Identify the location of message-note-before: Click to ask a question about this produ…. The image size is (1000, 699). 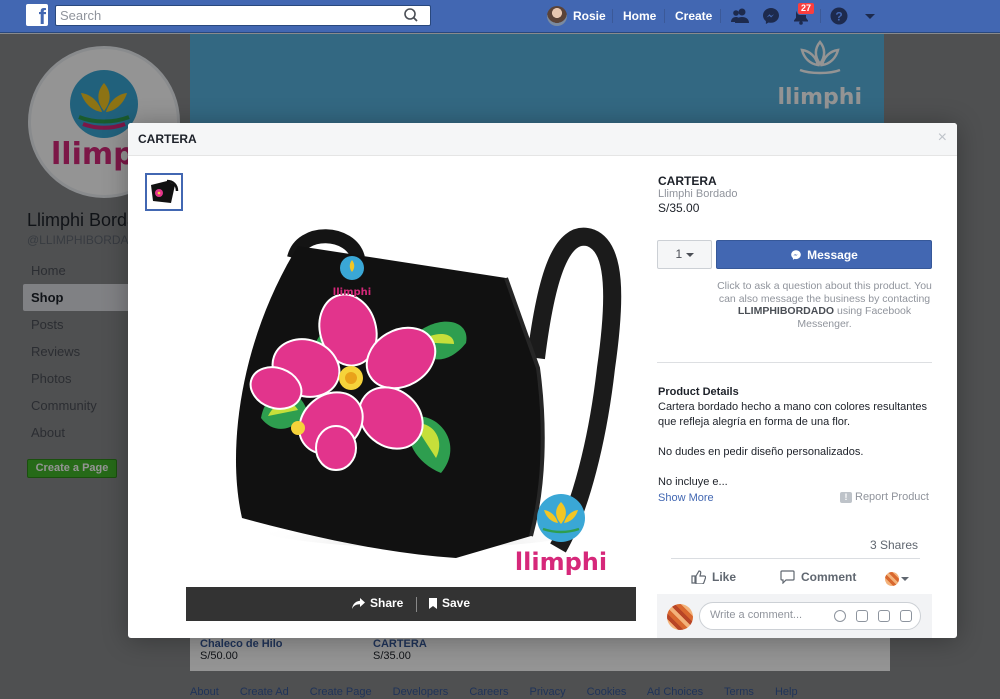
(824, 292).